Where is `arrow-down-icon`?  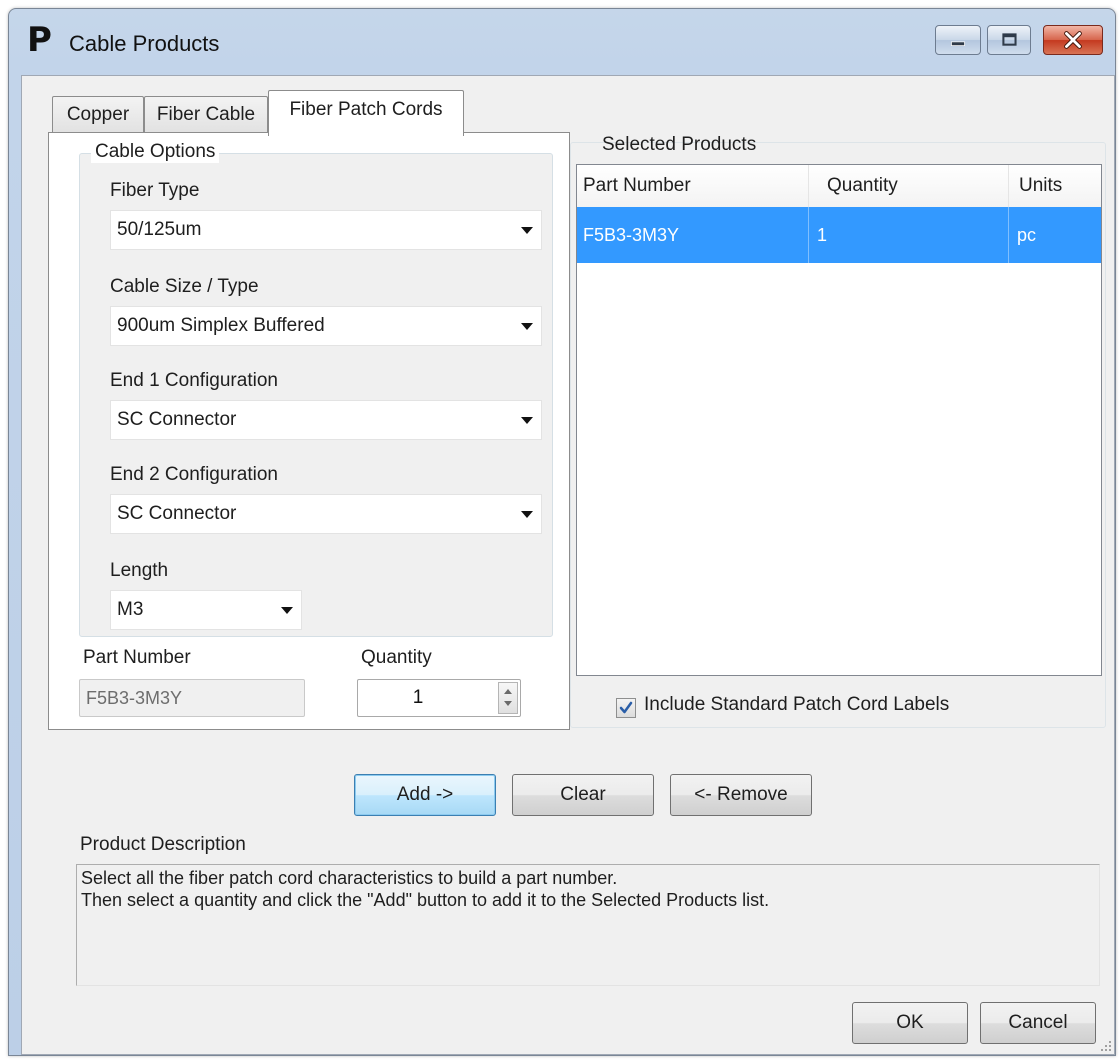 arrow-down-icon is located at coordinates (508, 703).